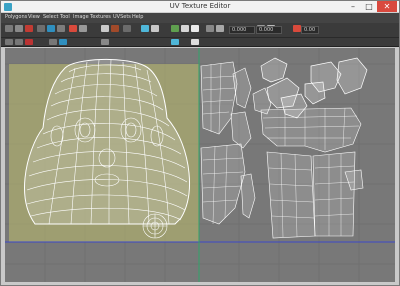  What do you see at coordinates (9, 42) in the screenshot?
I see `select-icon` at bounding box center [9, 42].